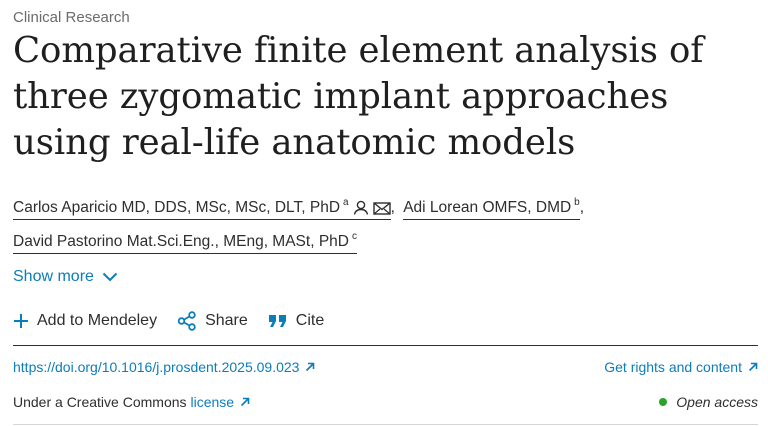  What do you see at coordinates (361, 207) in the screenshot?
I see `person-icon` at bounding box center [361, 207].